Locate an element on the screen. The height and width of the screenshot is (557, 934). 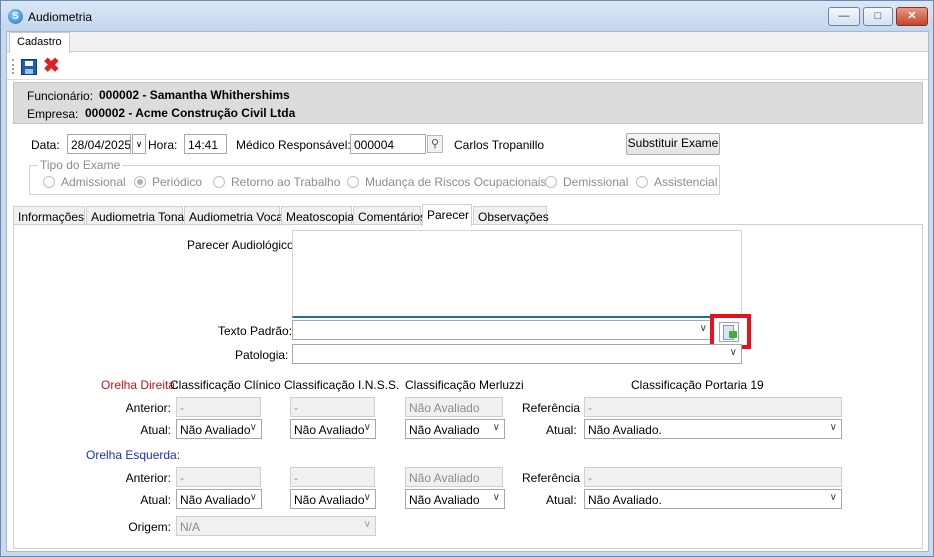
left-reference-portaria: - is located at coordinates (713, 477).